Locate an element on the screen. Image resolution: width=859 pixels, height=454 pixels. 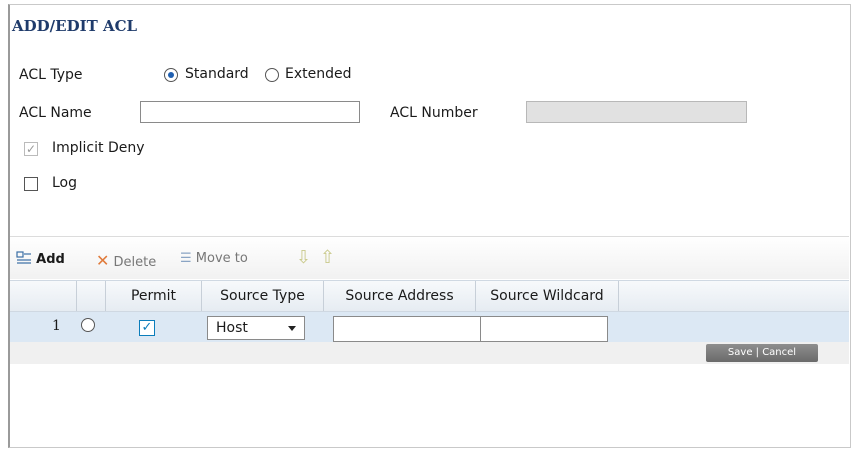
permit-column-header: Permit is located at coordinates (154, 296).